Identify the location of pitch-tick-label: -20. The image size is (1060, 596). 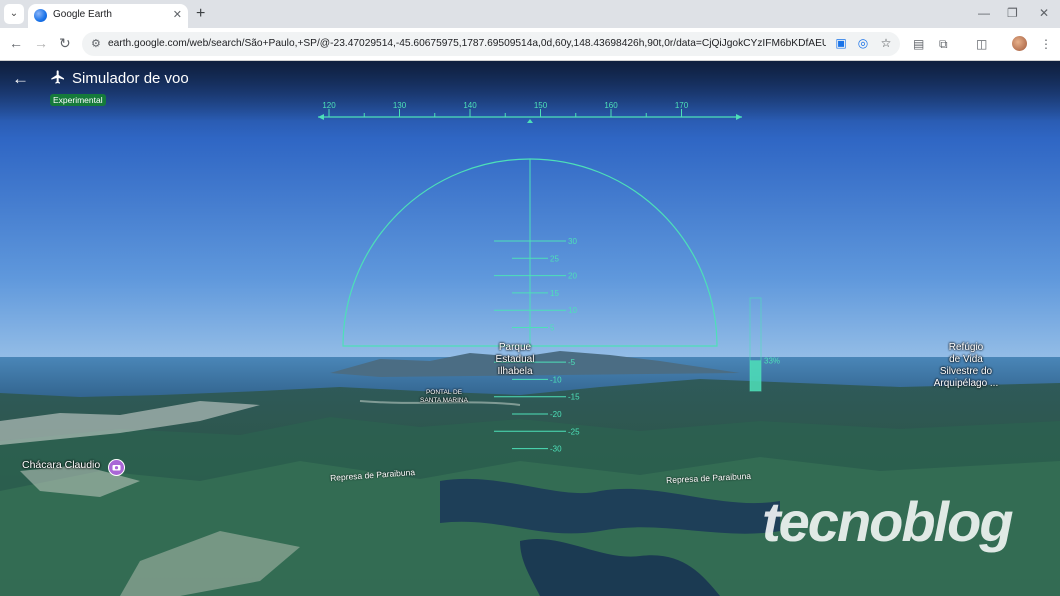
(556, 414).